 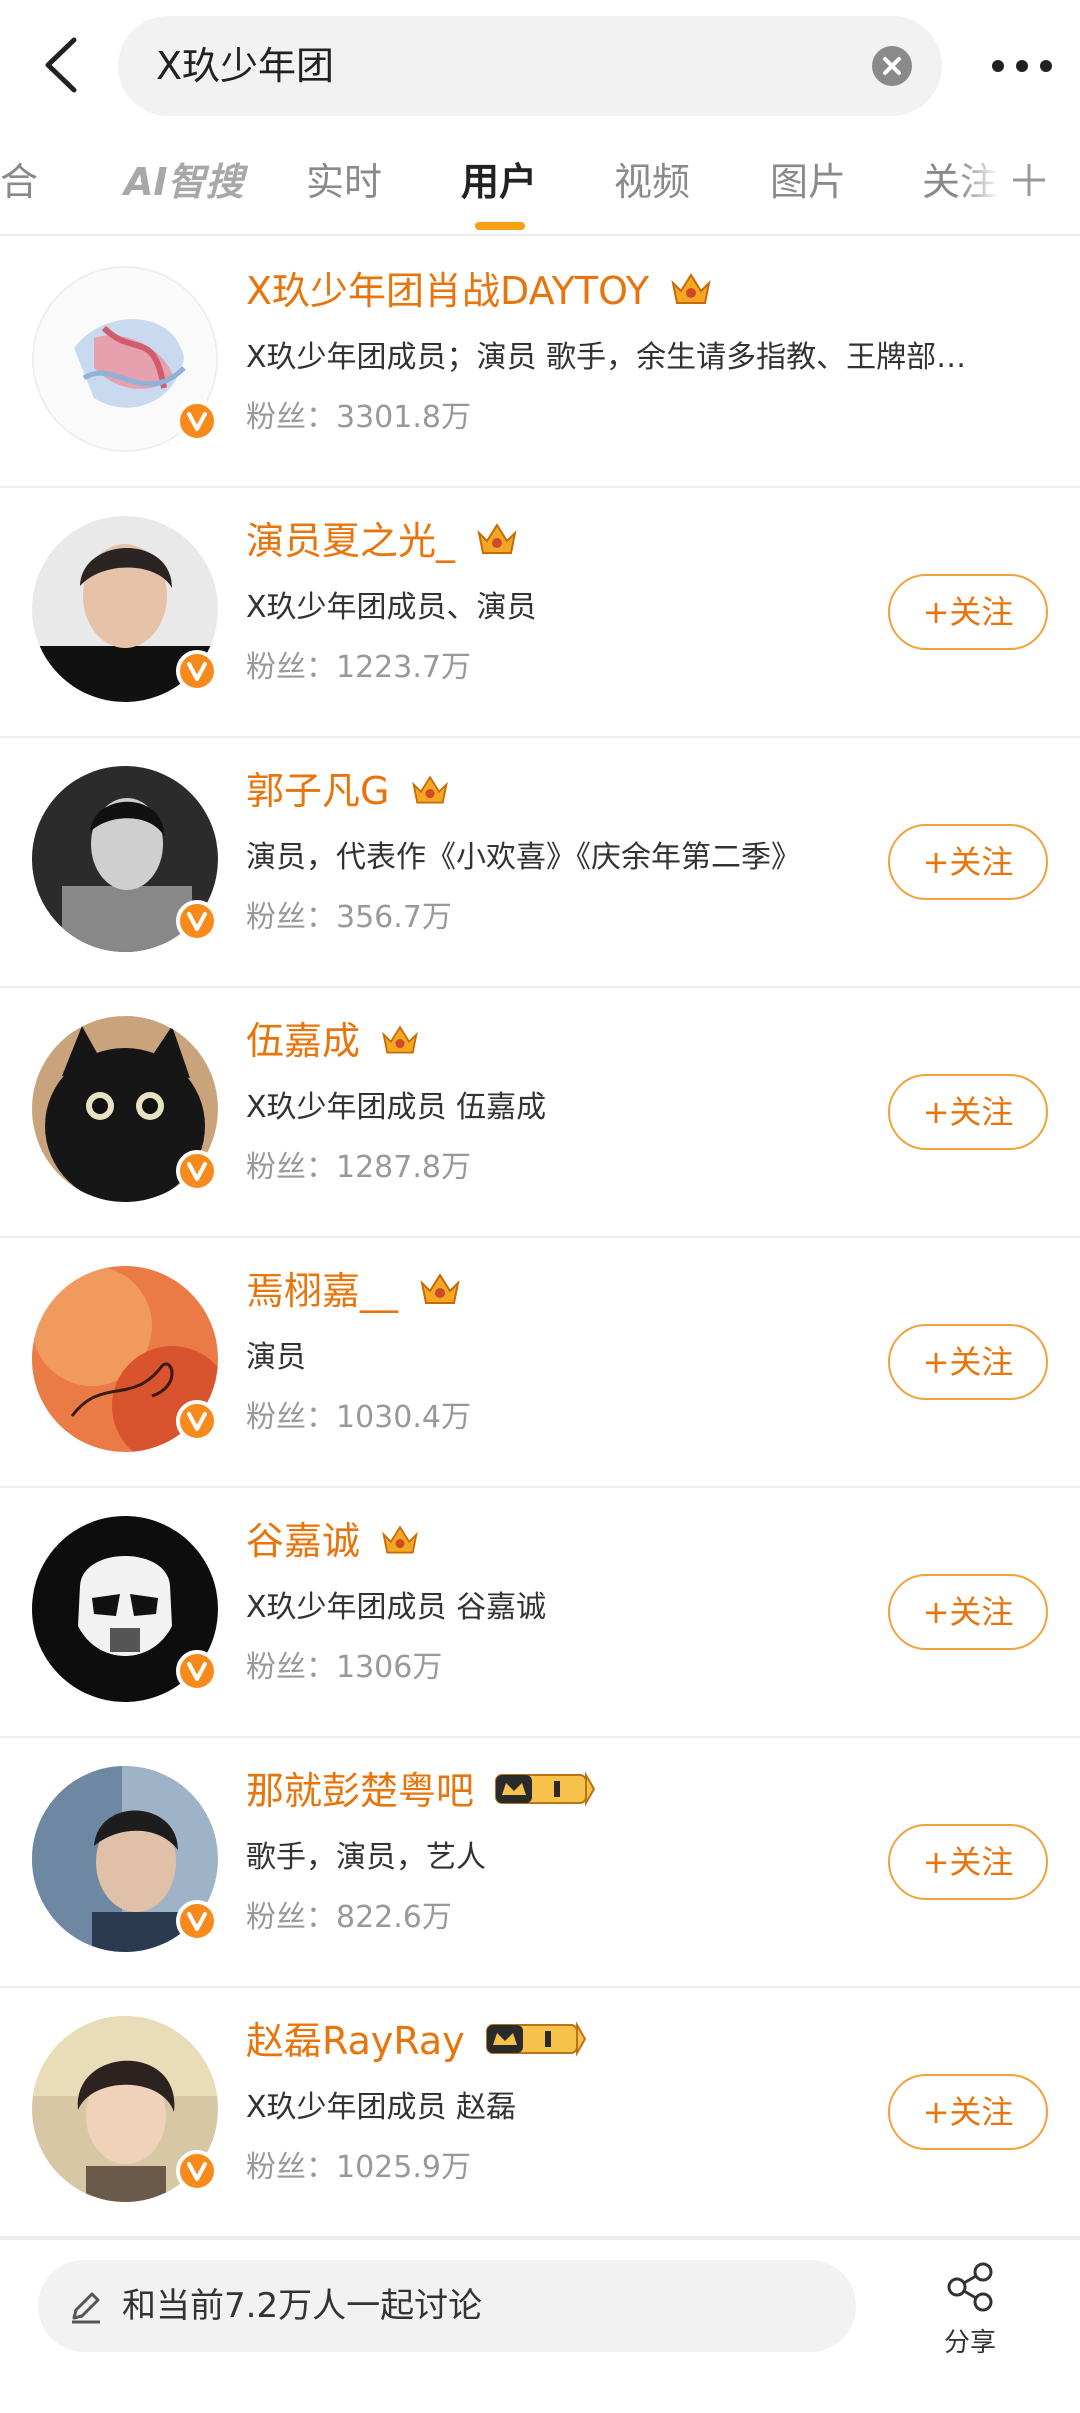 I want to click on user-name-text: 谷嘉诚, so click(x=303, y=1541).